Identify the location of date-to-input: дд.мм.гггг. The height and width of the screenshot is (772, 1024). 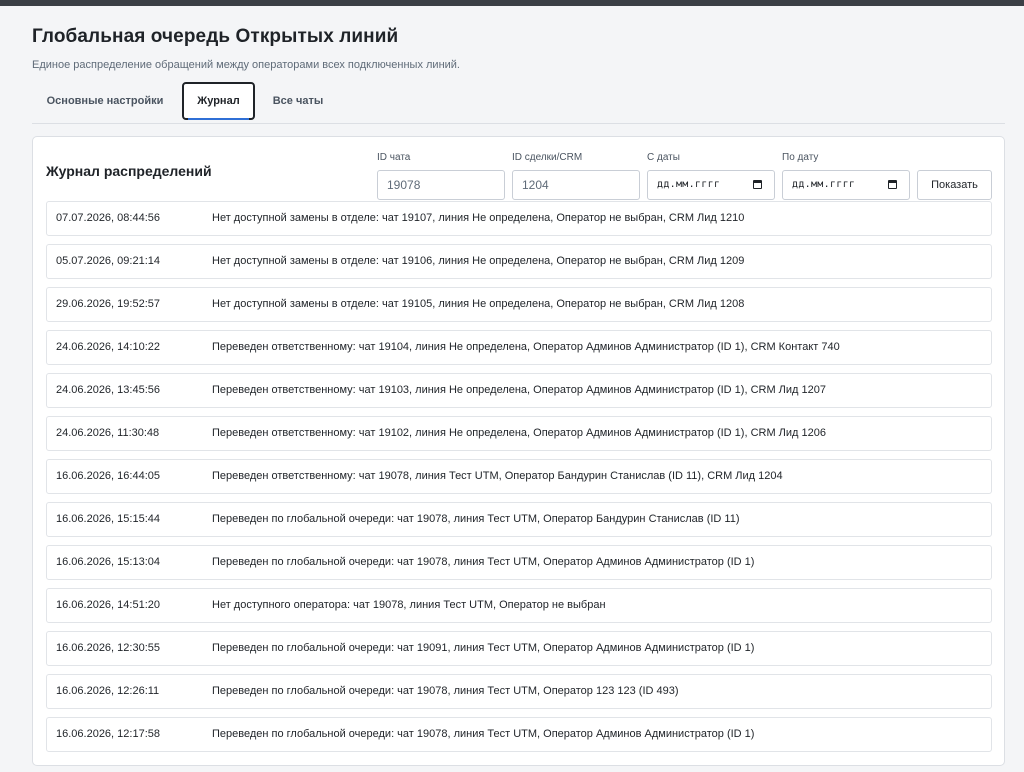
(846, 185).